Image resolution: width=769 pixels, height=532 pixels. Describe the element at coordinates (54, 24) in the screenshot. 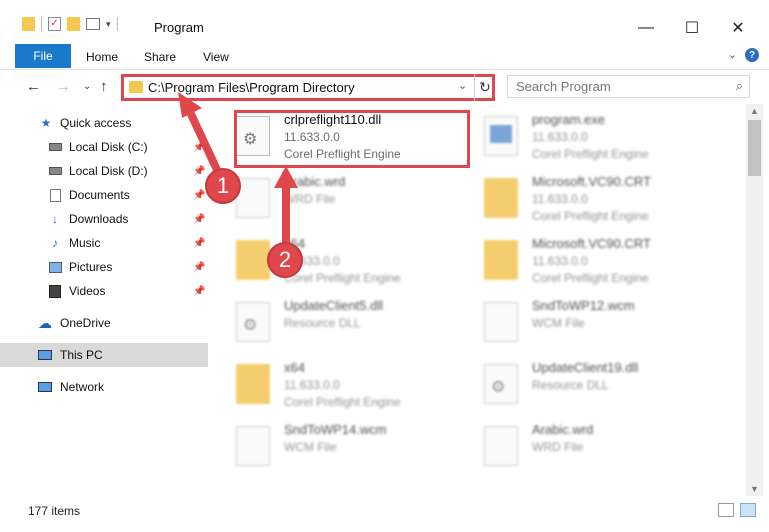

I see `properties-icon: ✓` at that location.